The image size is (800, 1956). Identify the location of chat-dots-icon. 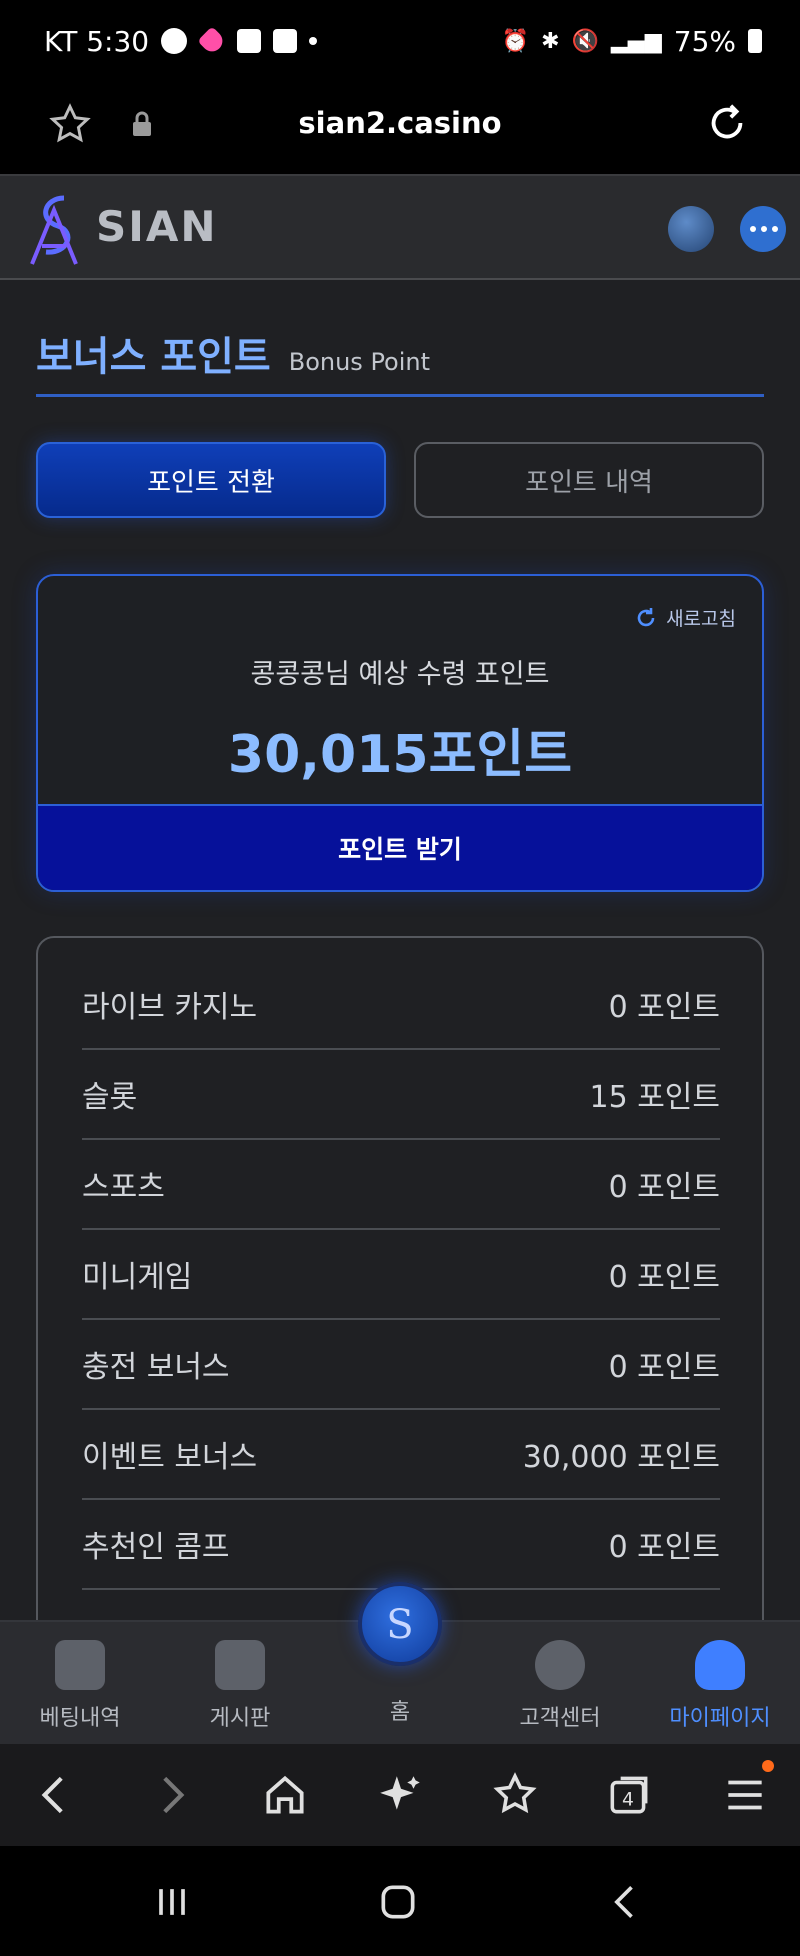
(764, 229).